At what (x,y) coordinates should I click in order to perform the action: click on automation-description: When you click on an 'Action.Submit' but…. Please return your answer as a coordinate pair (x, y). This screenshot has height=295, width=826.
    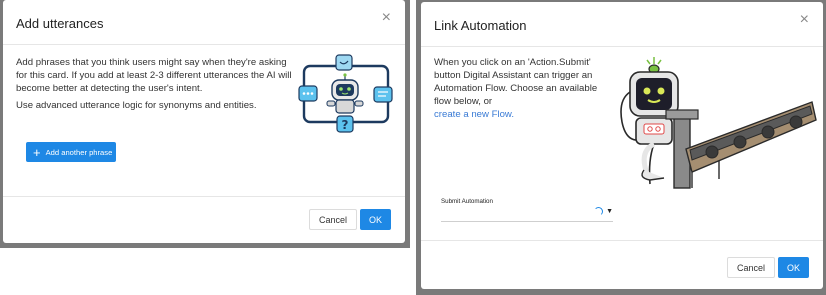
    Looking at the image, I should click on (523, 88).